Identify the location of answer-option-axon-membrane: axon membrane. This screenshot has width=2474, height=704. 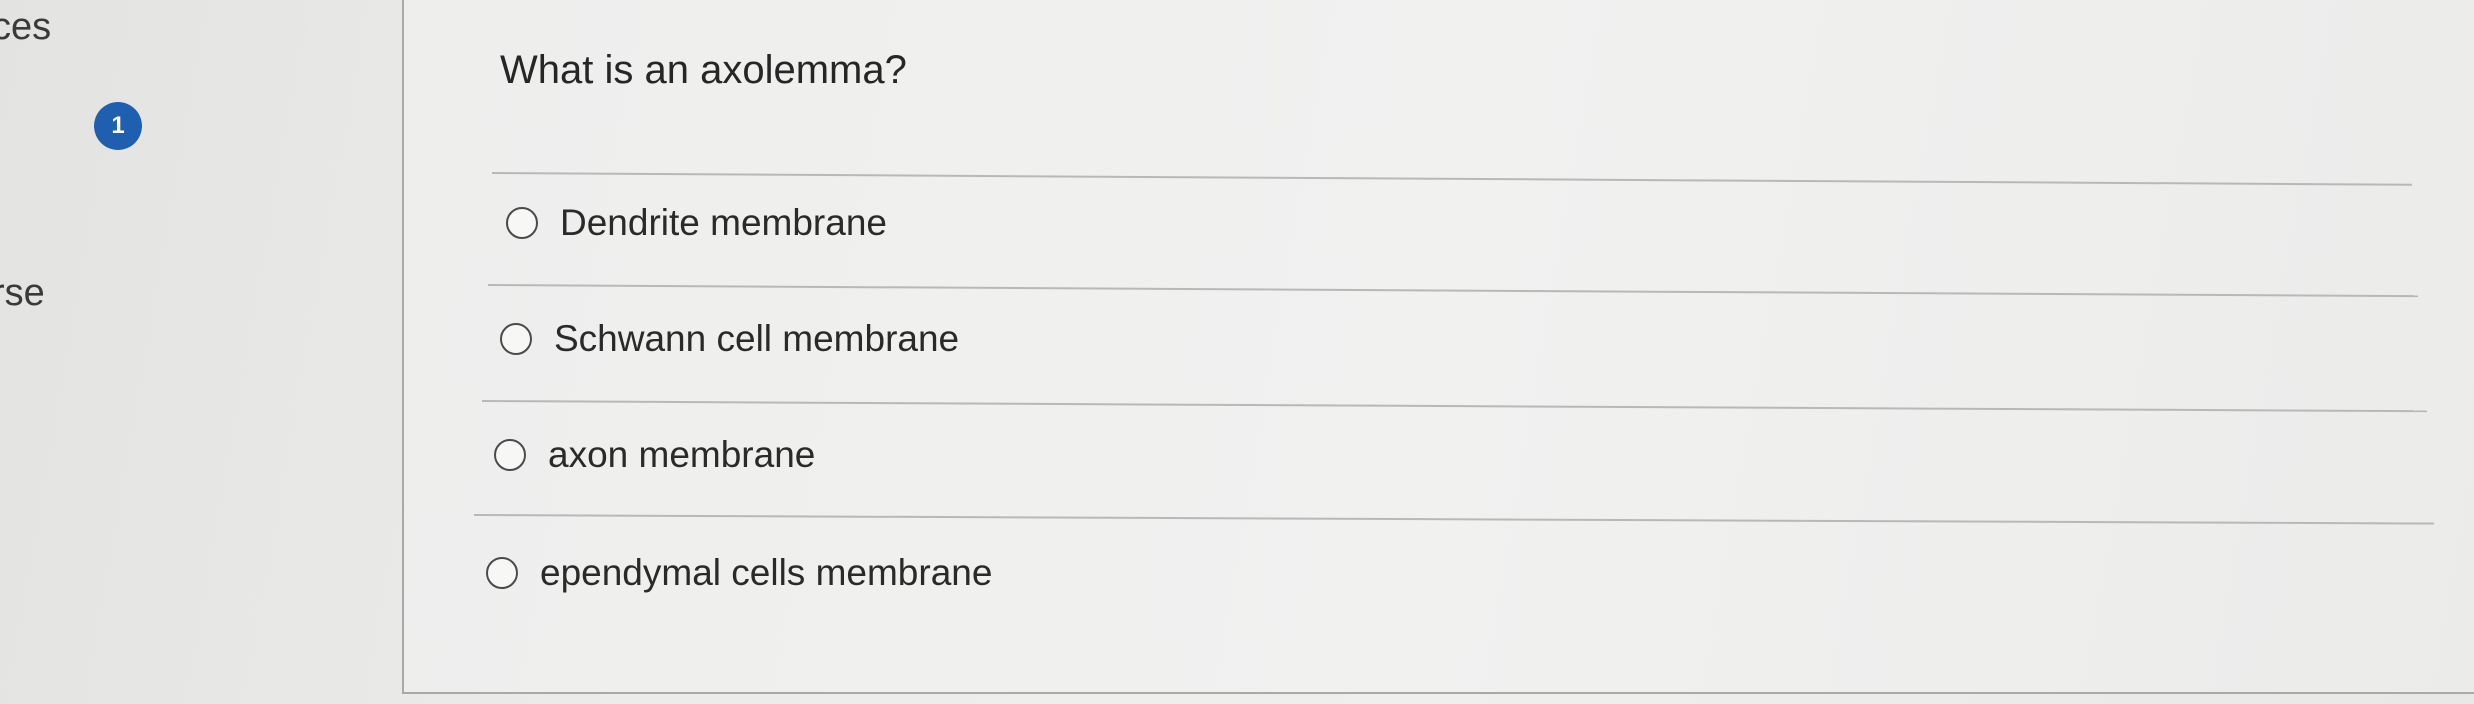
(654, 455).